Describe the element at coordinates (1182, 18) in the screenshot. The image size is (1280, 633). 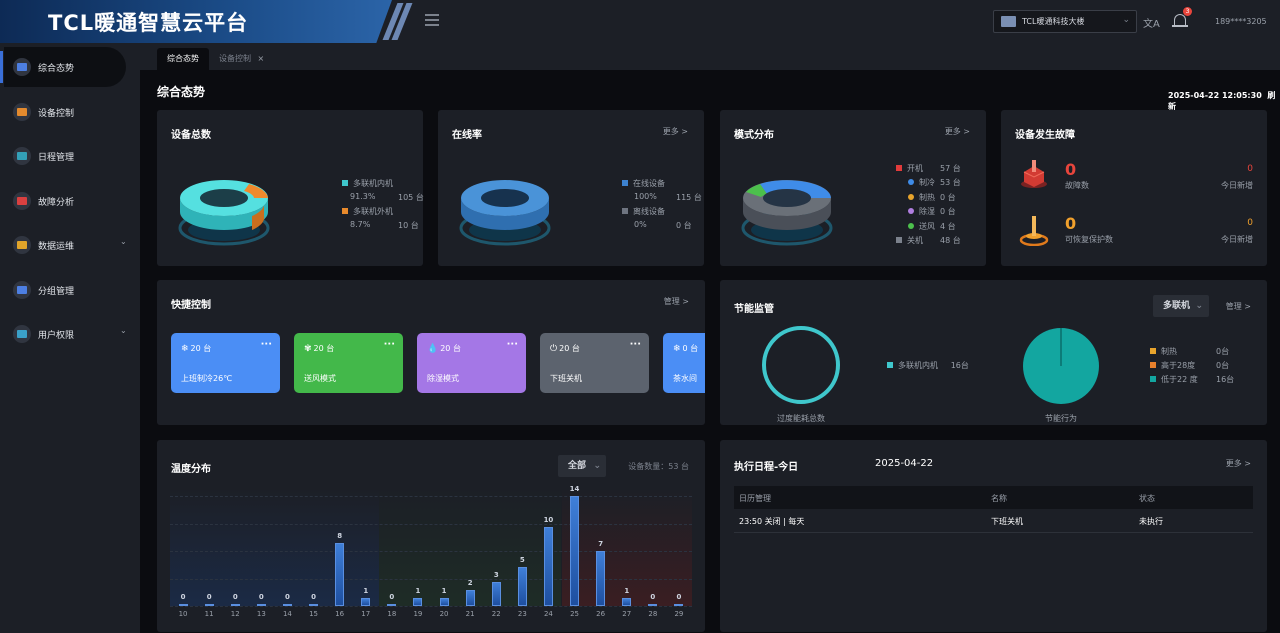
I see `bell-icon: 3` at that location.